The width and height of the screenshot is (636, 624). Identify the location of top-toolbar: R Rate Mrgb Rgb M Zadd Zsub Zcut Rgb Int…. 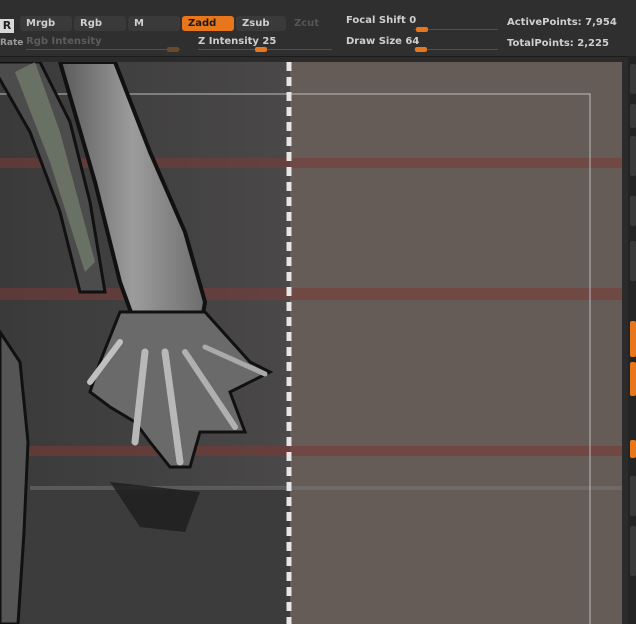
(318, 28).